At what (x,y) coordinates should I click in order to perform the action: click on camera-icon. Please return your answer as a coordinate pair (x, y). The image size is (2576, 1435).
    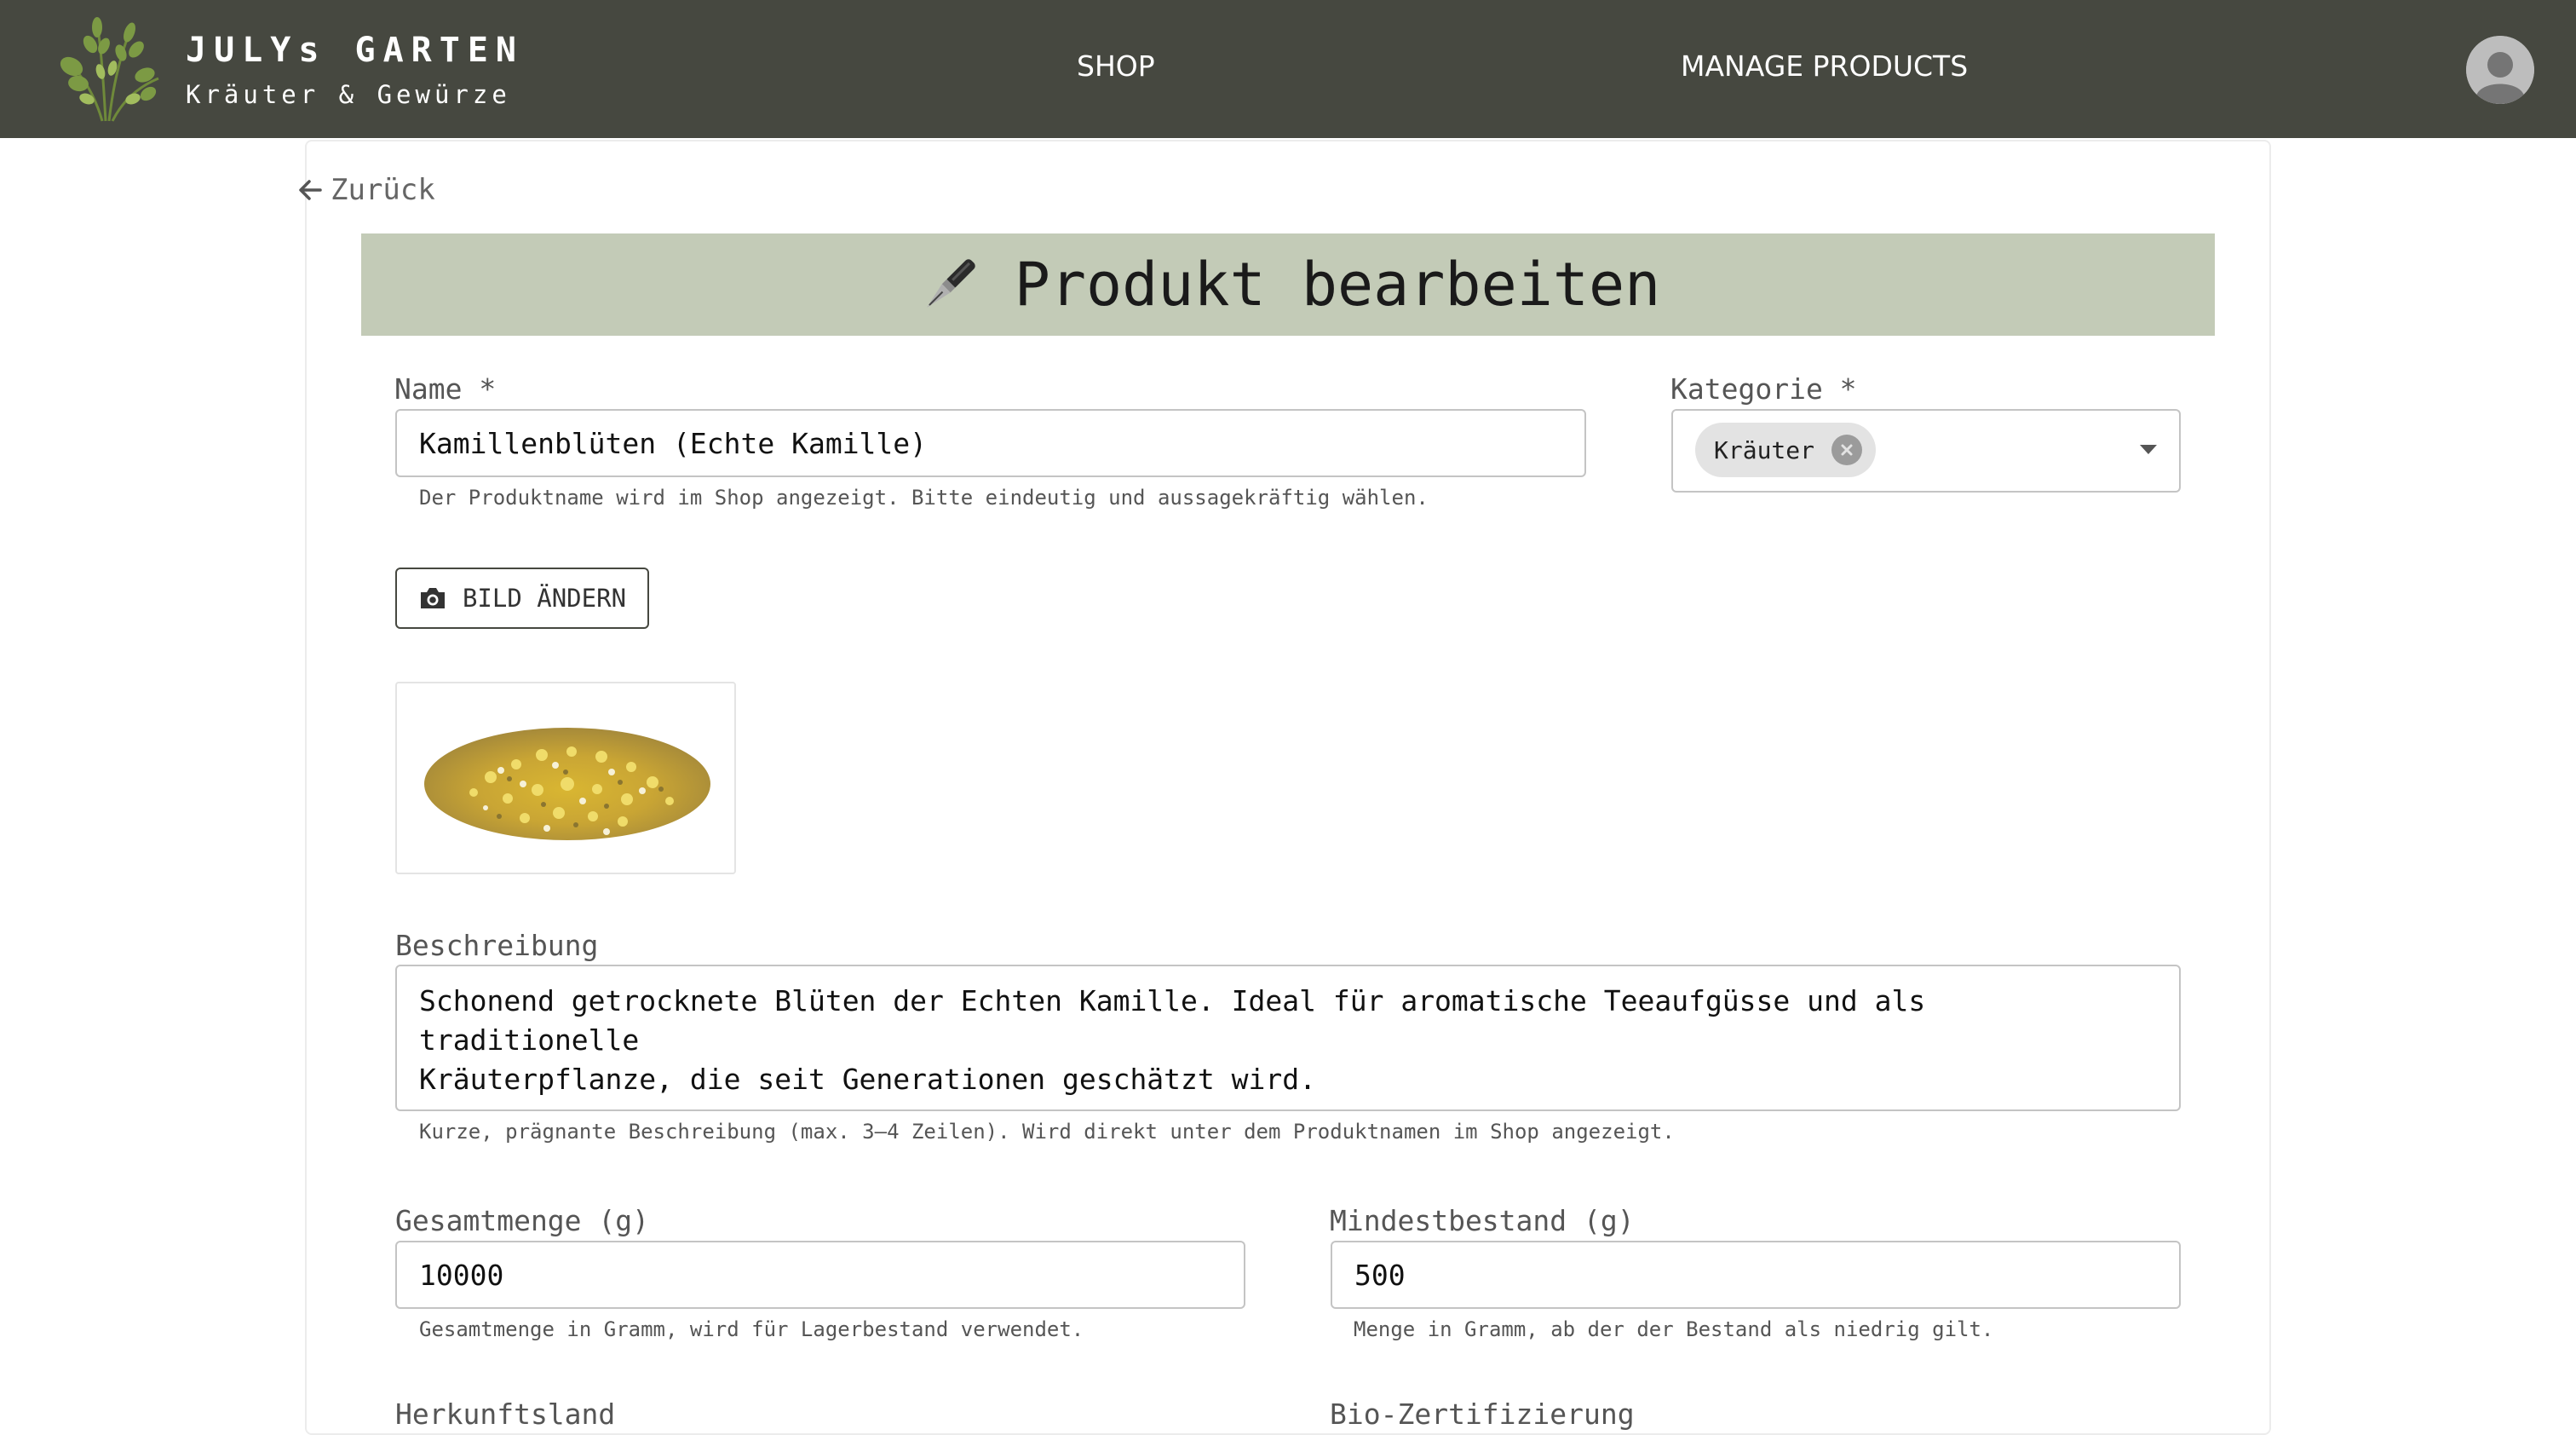
    Looking at the image, I should click on (433, 598).